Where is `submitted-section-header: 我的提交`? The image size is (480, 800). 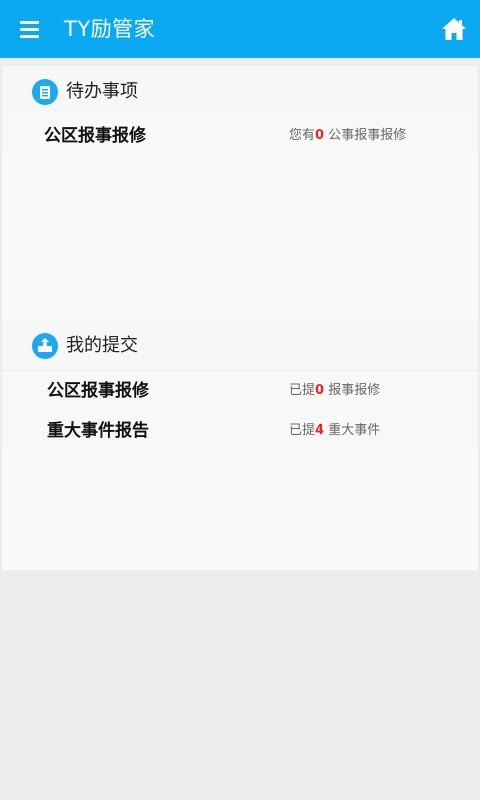
submitted-section-header: 我的提交 is located at coordinates (240, 345).